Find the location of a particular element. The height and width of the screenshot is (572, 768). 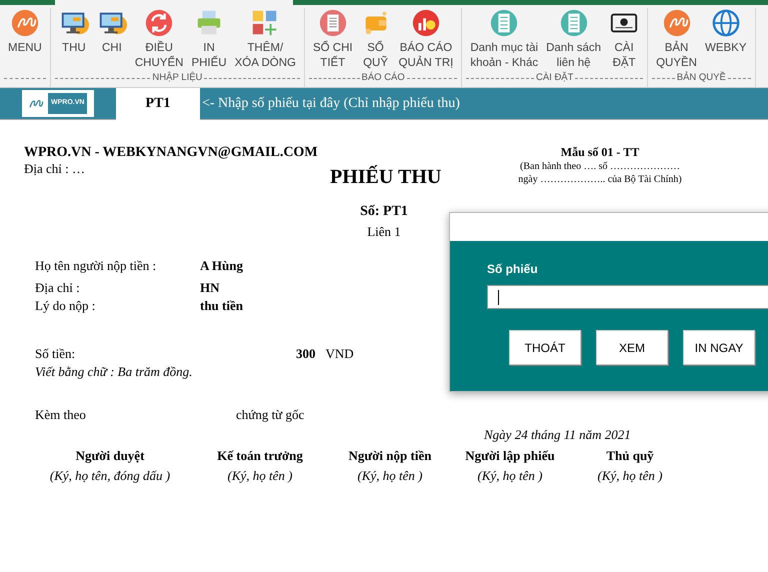

signature-role: Người lập phiếu is located at coordinates (510, 456).